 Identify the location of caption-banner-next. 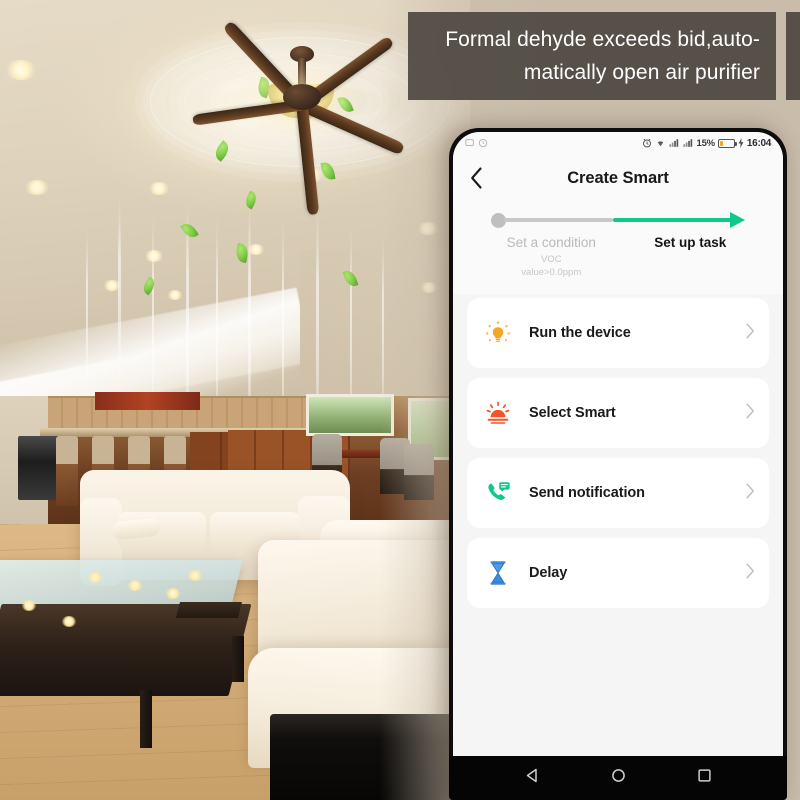
(793, 56).